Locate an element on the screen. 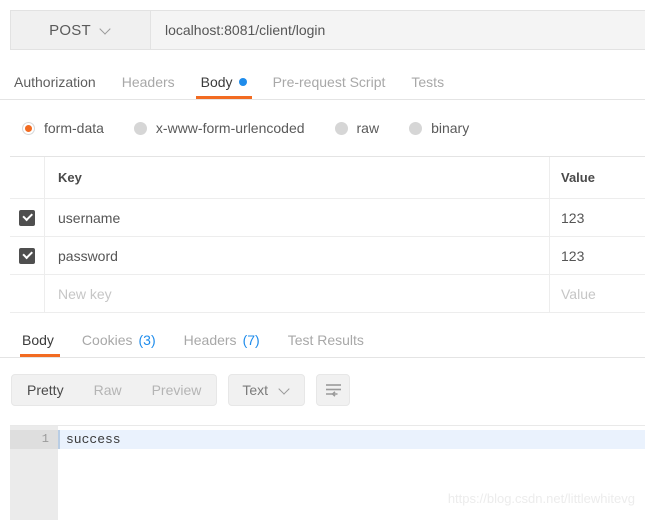  url-input: localhost:8081/client/login is located at coordinates (398, 30).